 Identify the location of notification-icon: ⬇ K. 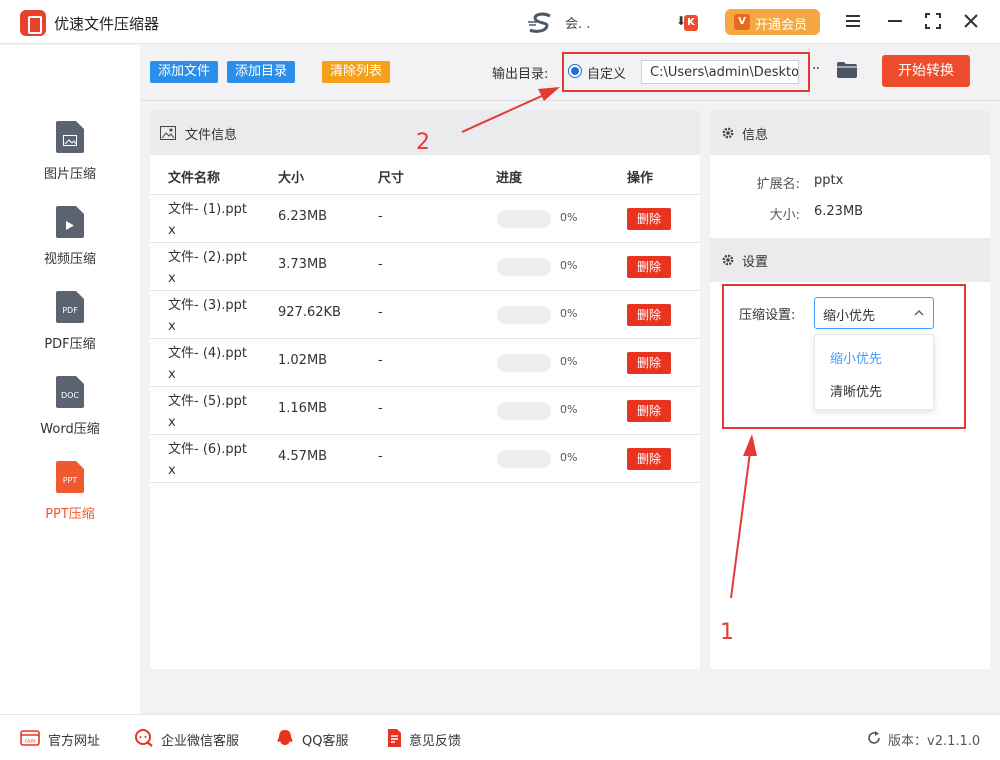
(689, 23).